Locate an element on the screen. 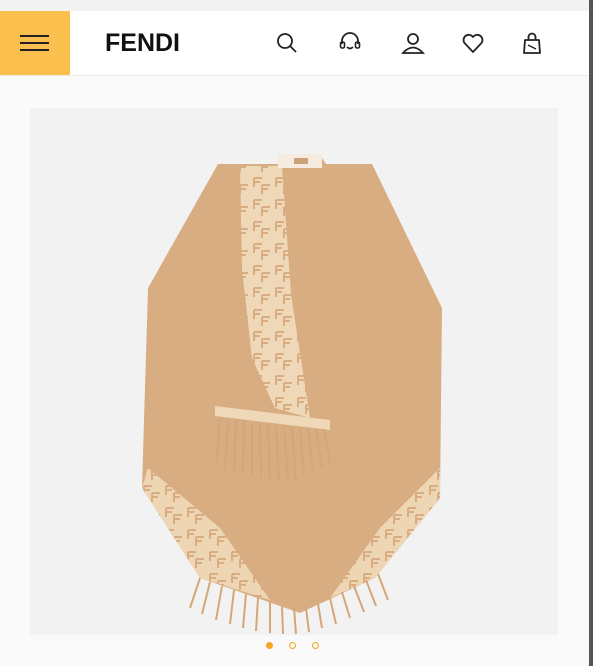 The width and height of the screenshot is (593, 666). bag-icon is located at coordinates (532, 43).